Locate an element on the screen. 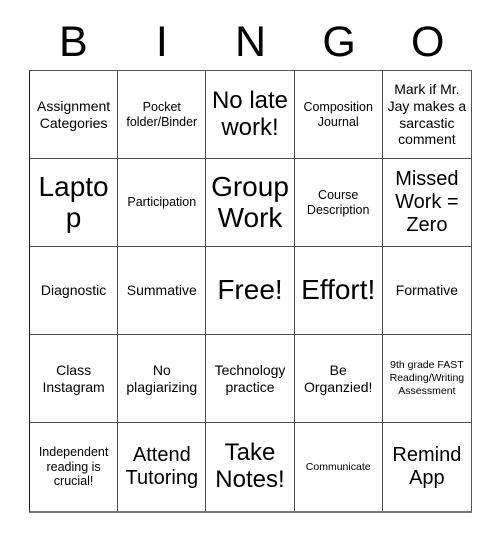  bingo-cell-label: Technology practice is located at coordinates (250, 378).